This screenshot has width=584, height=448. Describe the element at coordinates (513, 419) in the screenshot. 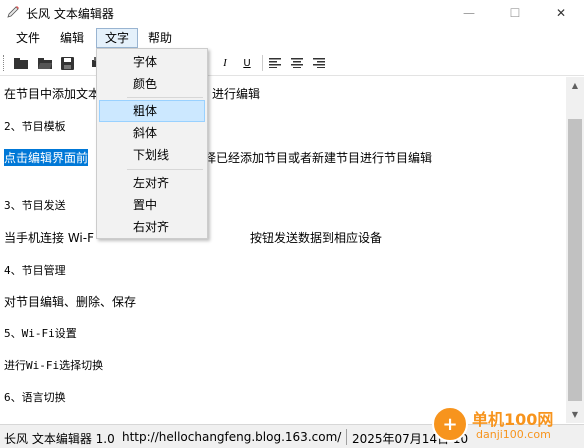

I see `watermark-title: 单机100网` at that location.